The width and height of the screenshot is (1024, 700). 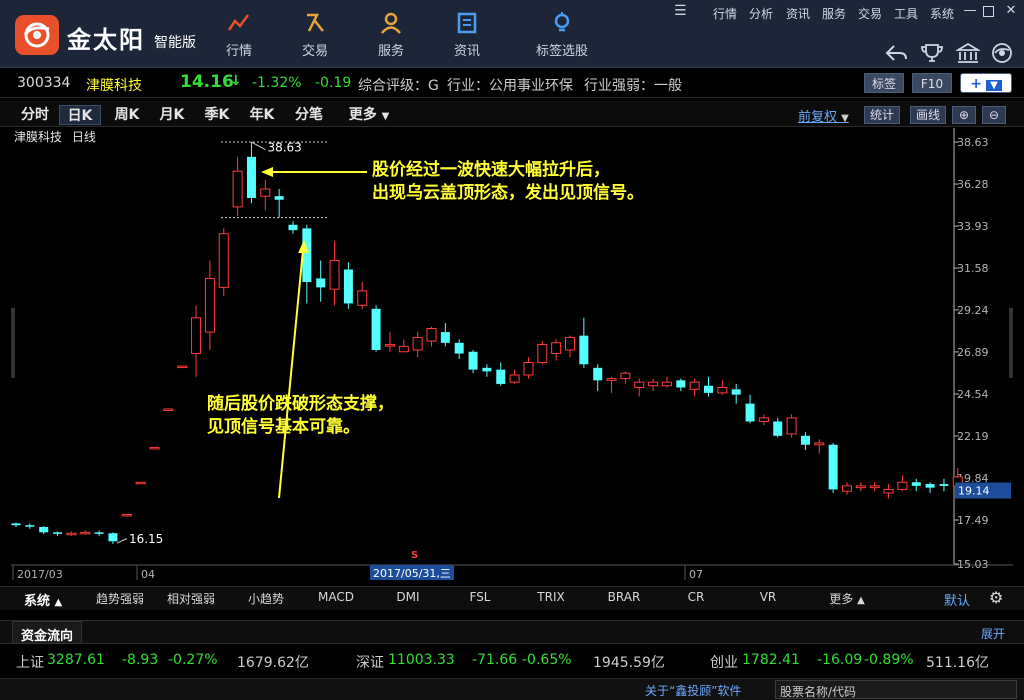 What do you see at coordinates (932, 83) in the screenshot?
I see `f10-button: F10` at bounding box center [932, 83].